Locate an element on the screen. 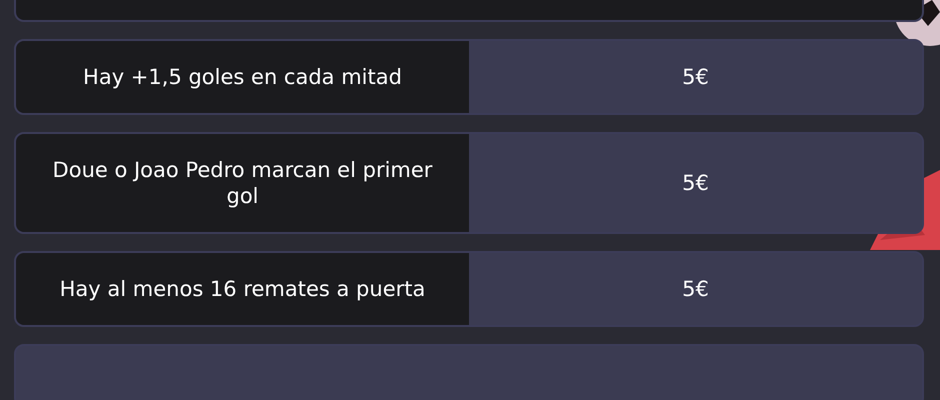 The image size is (940, 400). bet-question: Hay al menos 16 remates a puerta is located at coordinates (242, 289).